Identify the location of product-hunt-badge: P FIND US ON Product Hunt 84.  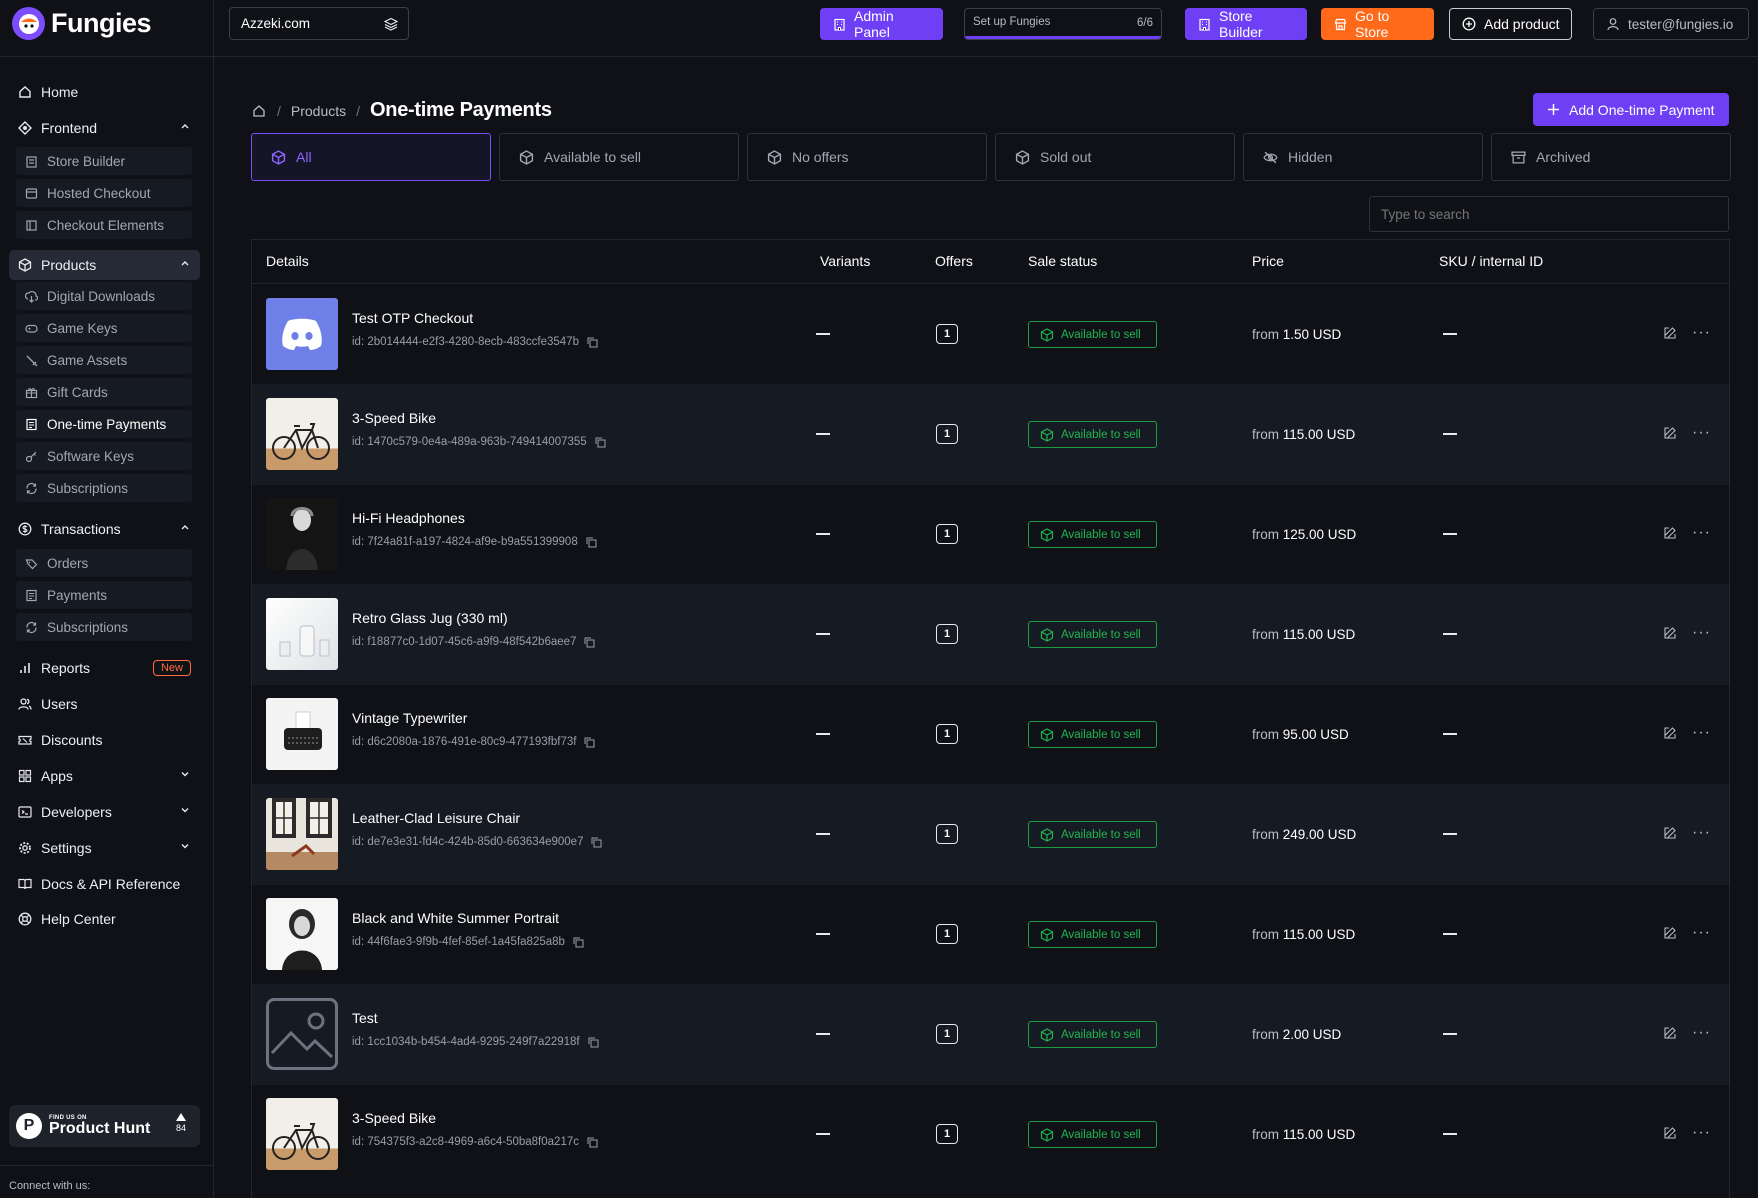
(104, 1126).